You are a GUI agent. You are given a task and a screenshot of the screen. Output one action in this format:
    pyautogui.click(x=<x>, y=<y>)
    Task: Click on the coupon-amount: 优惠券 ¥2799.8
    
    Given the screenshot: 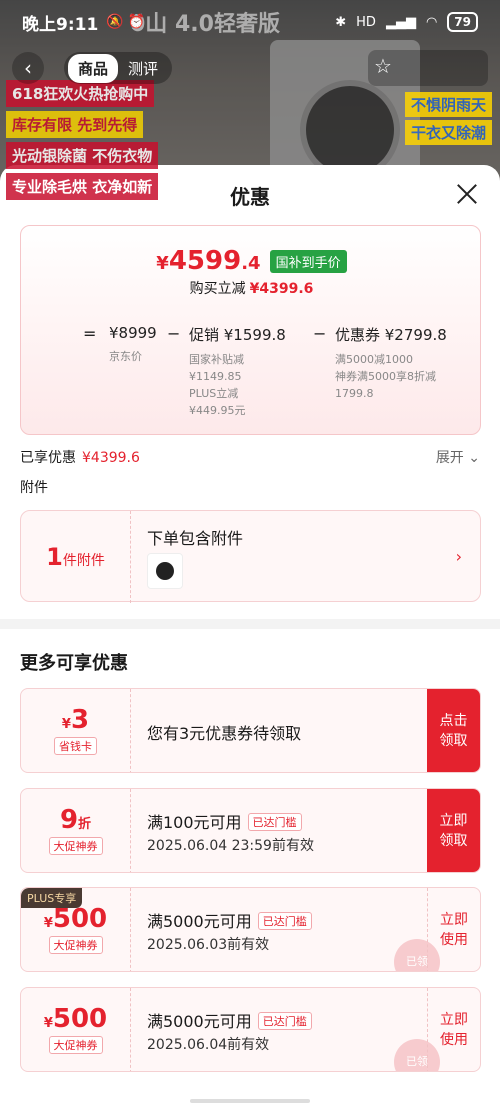 What is the action you would take?
    pyautogui.click(x=391, y=335)
    